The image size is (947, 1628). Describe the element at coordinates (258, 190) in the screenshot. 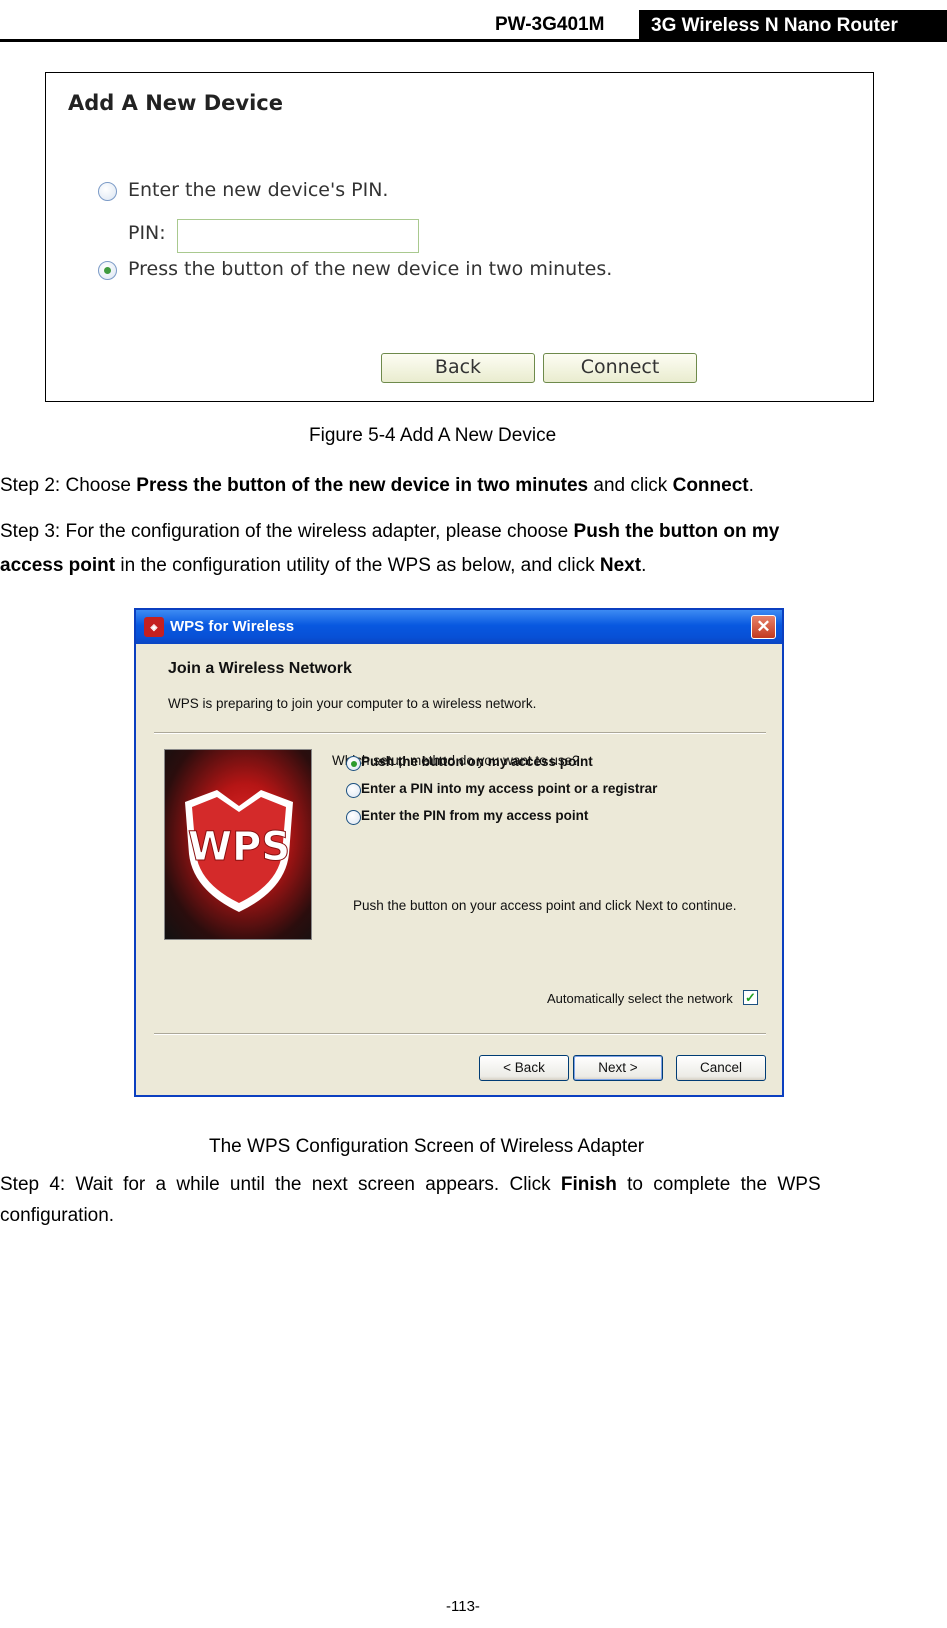

I see `option-enter-pin-label: Enter the new device's PIN.` at that location.